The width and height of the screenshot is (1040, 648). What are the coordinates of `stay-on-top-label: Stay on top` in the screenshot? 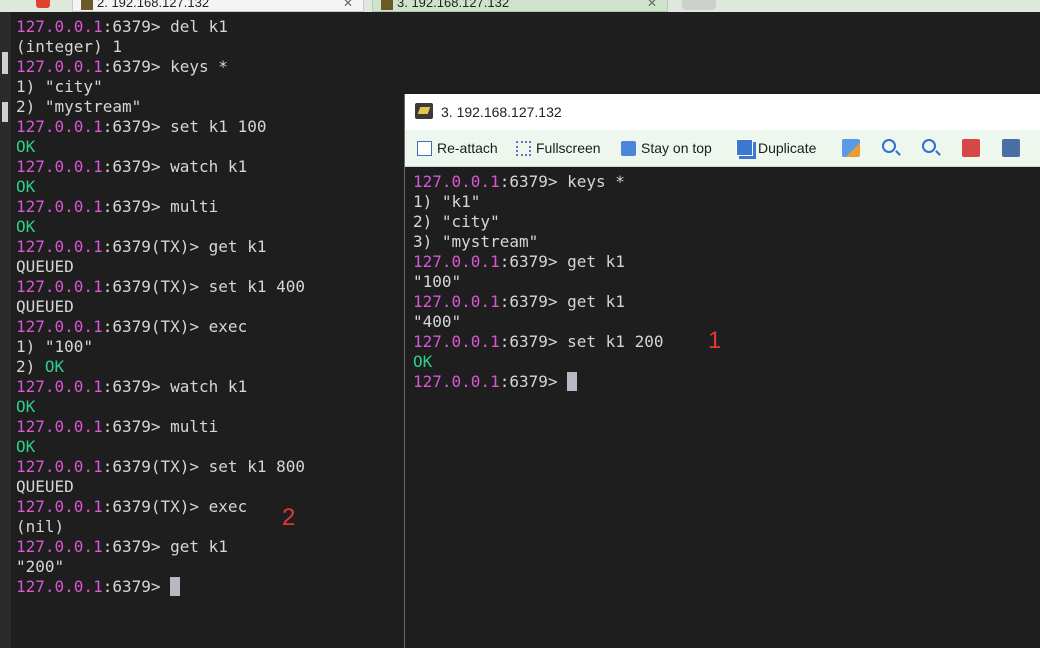 It's located at (676, 148).